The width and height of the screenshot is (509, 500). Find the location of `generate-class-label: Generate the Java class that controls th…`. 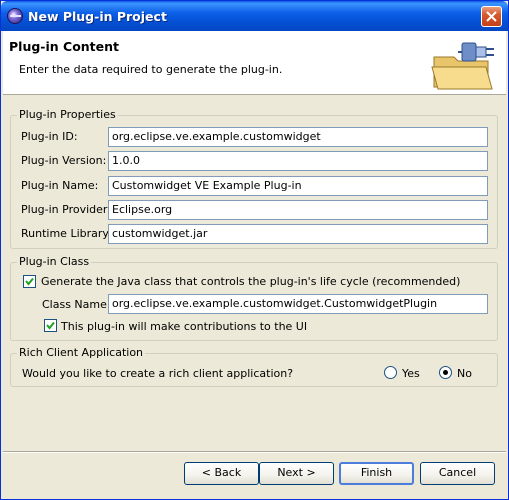

generate-class-label: Generate the Java class that controls th… is located at coordinates (250, 281).